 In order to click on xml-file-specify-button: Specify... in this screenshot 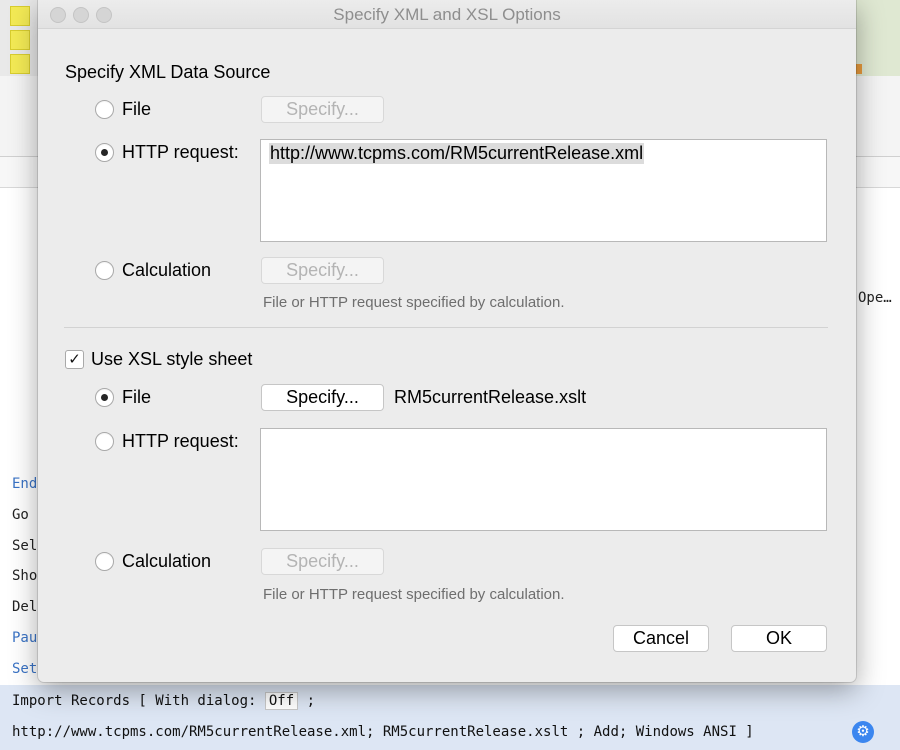, I will do `click(322, 109)`.